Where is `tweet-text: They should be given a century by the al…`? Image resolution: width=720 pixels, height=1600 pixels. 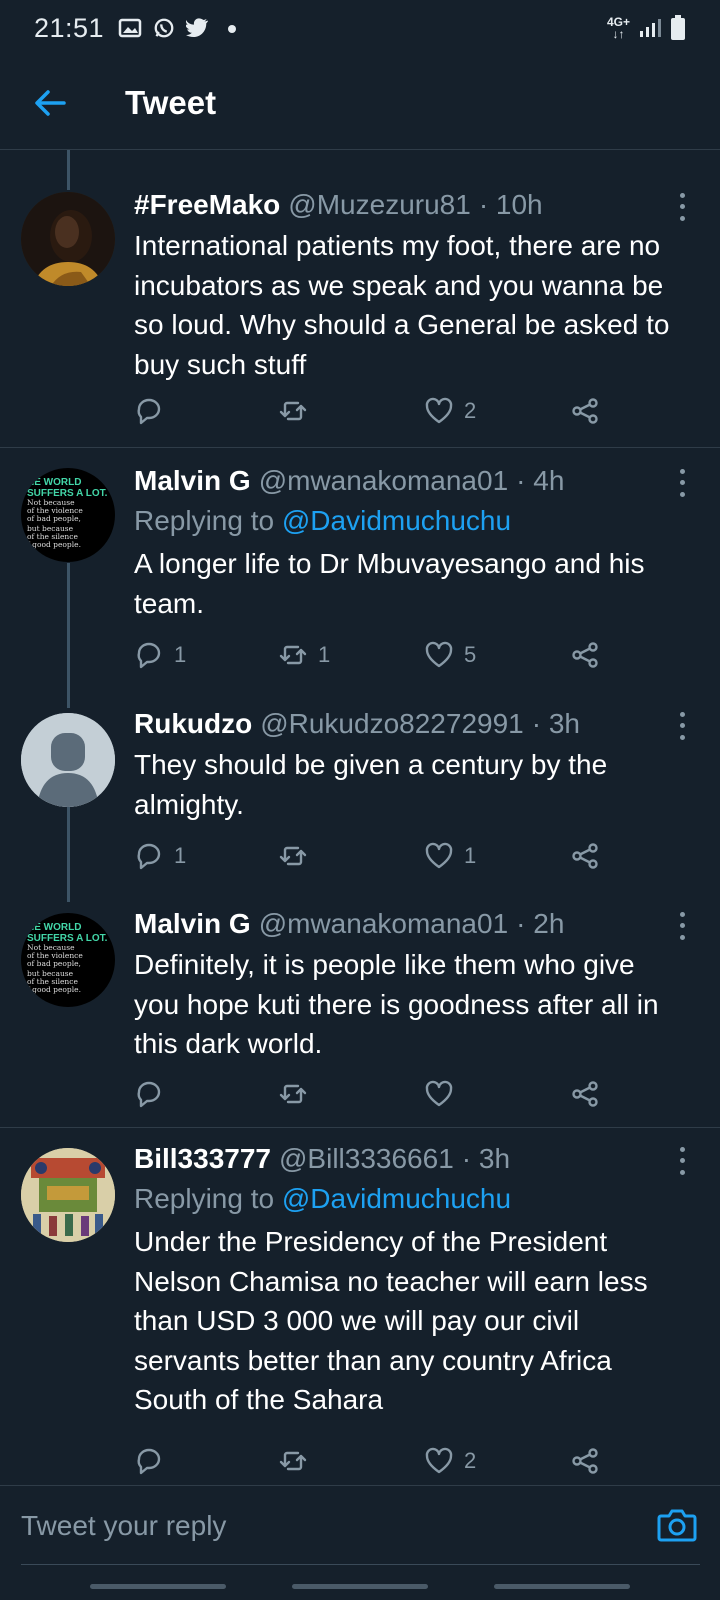
tweet-text: They should be given a century by the al… is located at coordinates (371, 784).